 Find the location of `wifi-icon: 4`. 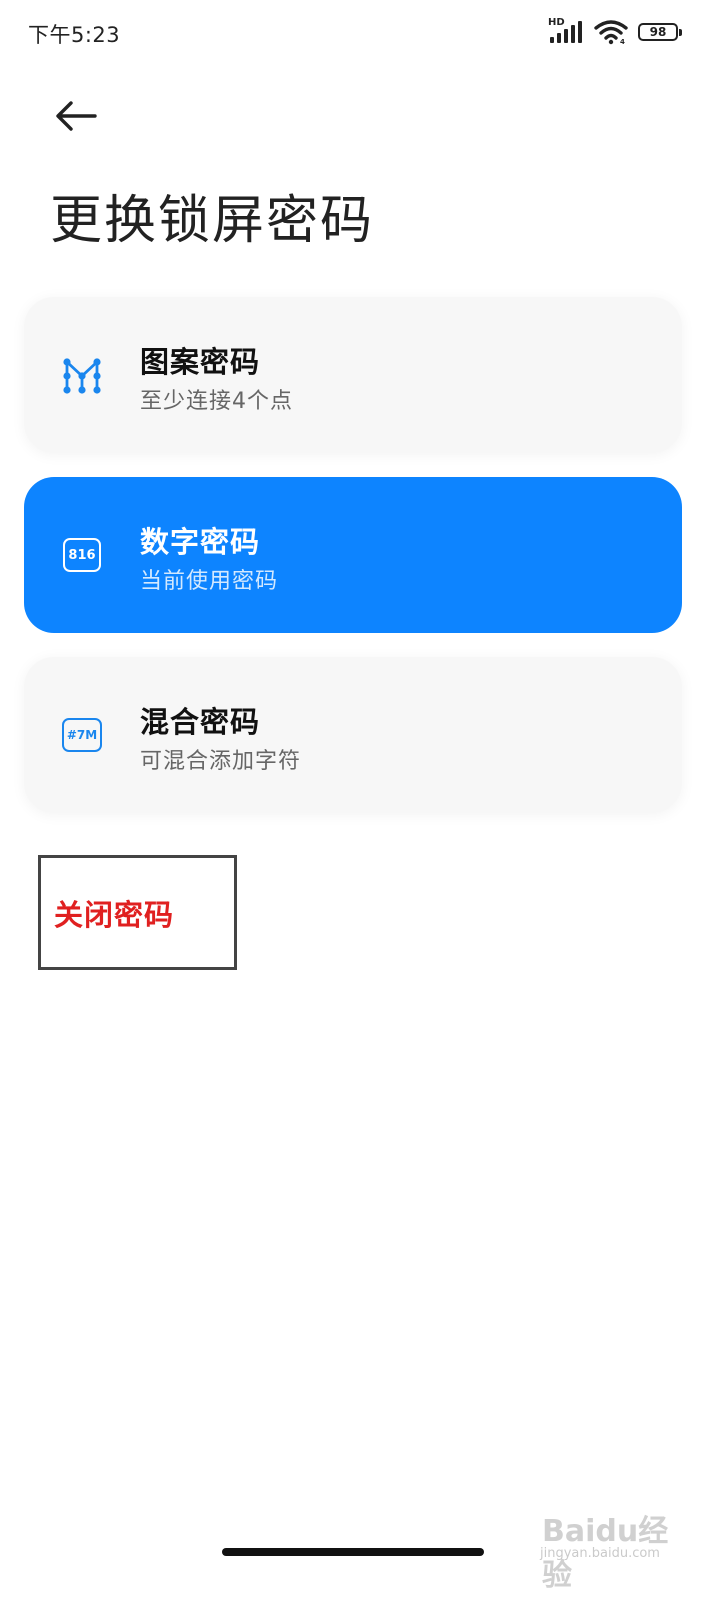

wifi-icon: 4 is located at coordinates (611, 32).